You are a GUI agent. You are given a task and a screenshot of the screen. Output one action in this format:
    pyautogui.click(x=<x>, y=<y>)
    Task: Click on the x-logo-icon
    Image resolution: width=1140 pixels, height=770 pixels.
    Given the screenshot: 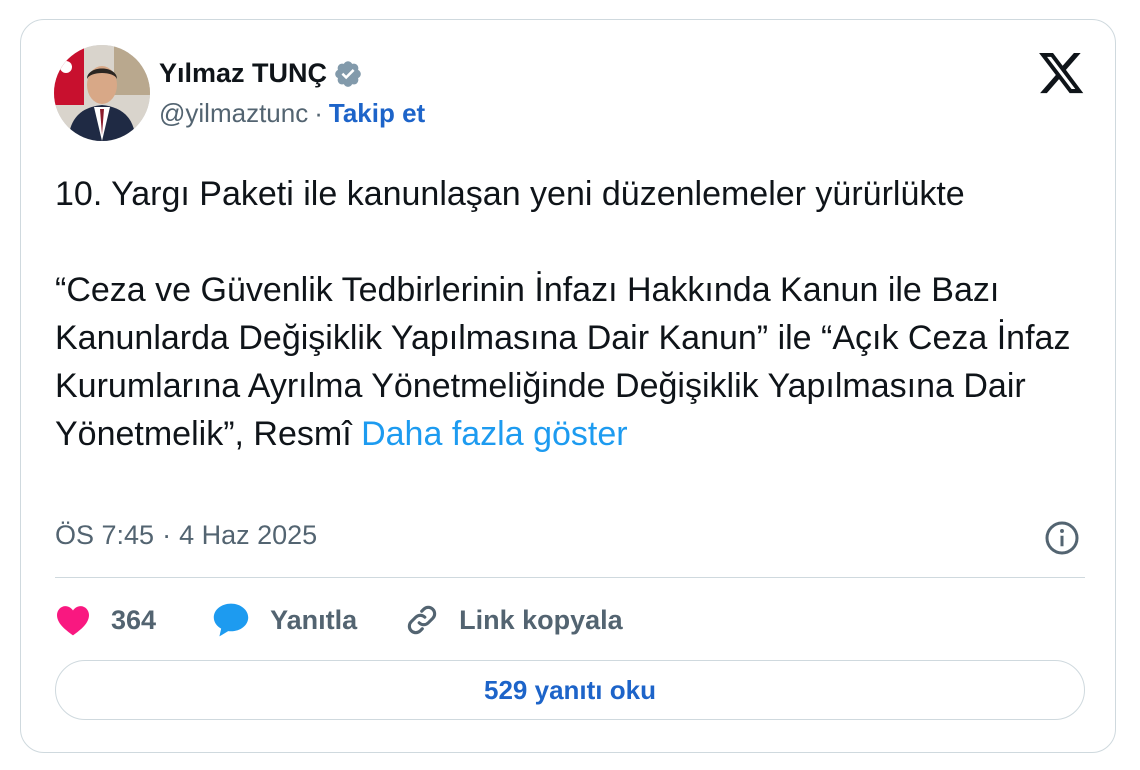 What is the action you would take?
    pyautogui.click(x=1062, y=74)
    